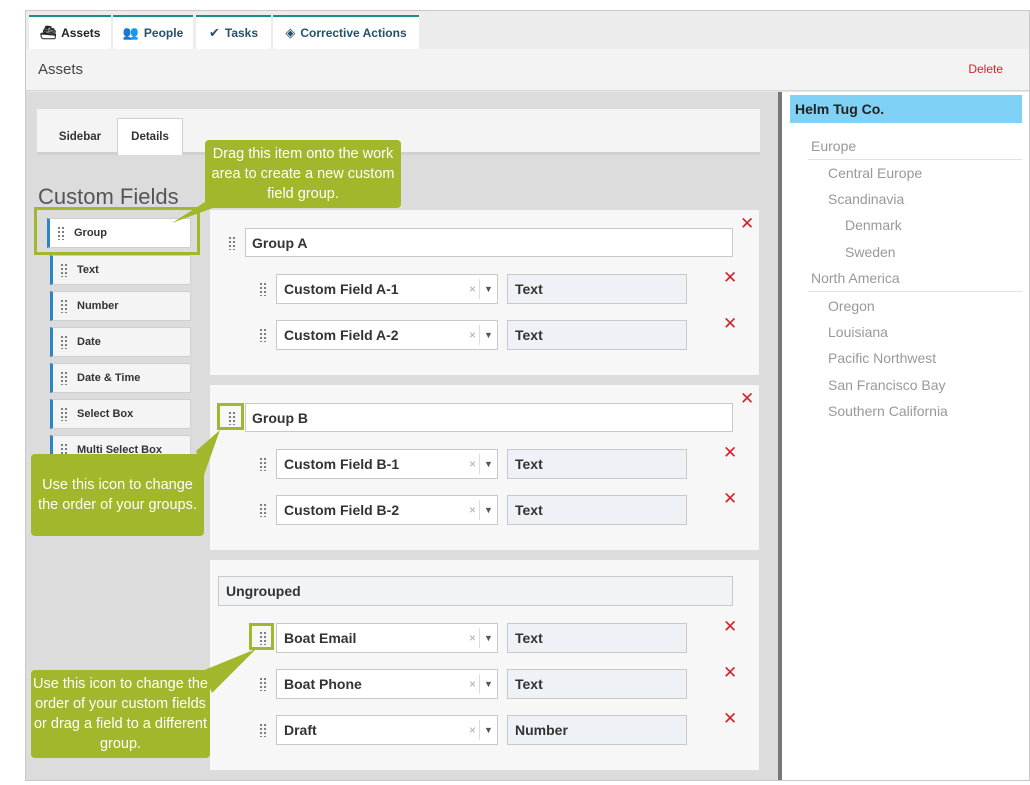 The image size is (1030, 785). What do you see at coordinates (229, 671) in the screenshot?
I see `callout-pointer` at bounding box center [229, 671].